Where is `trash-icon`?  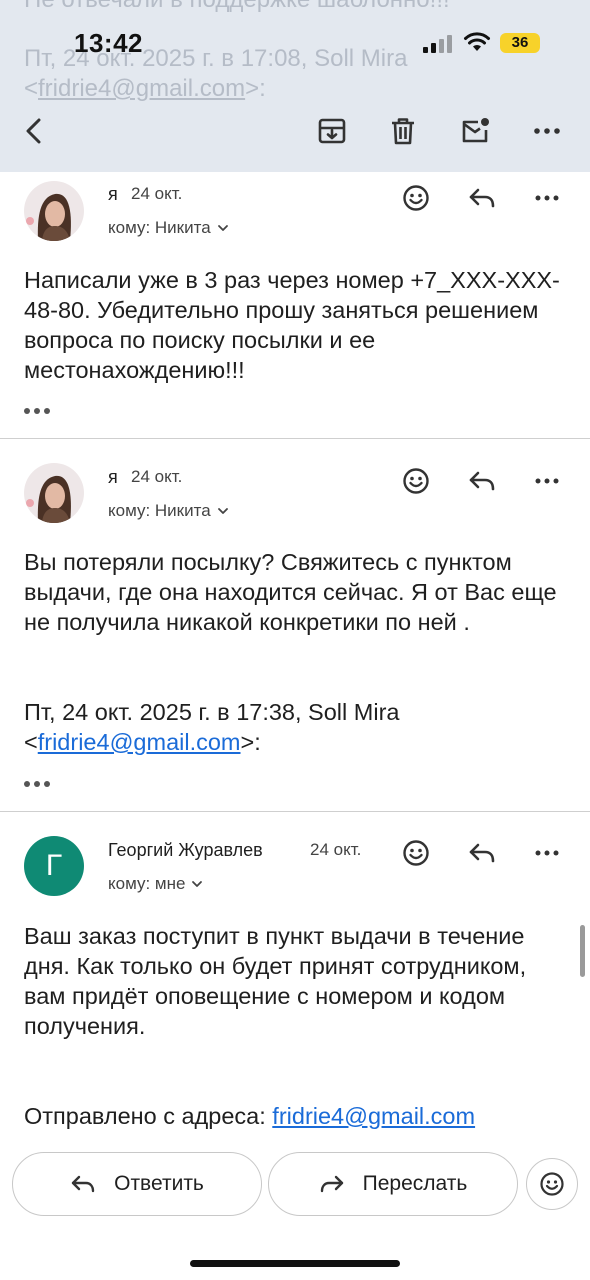 trash-icon is located at coordinates (403, 131).